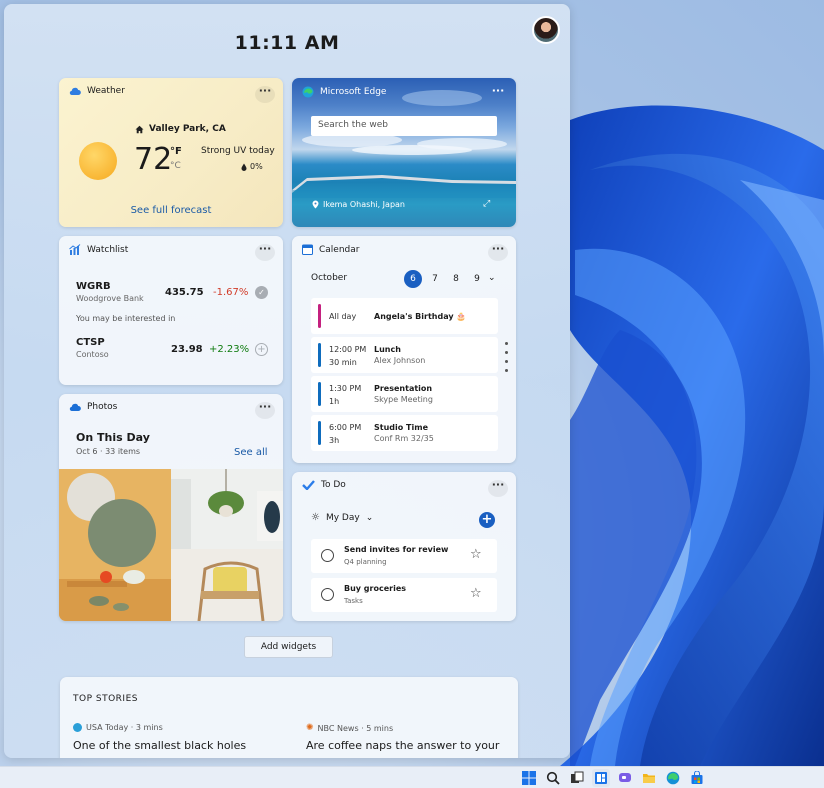 The height and width of the screenshot is (788, 824). What do you see at coordinates (108, 451) in the screenshot?
I see `photos-subheading: Oct 6 · 33 items` at bounding box center [108, 451].